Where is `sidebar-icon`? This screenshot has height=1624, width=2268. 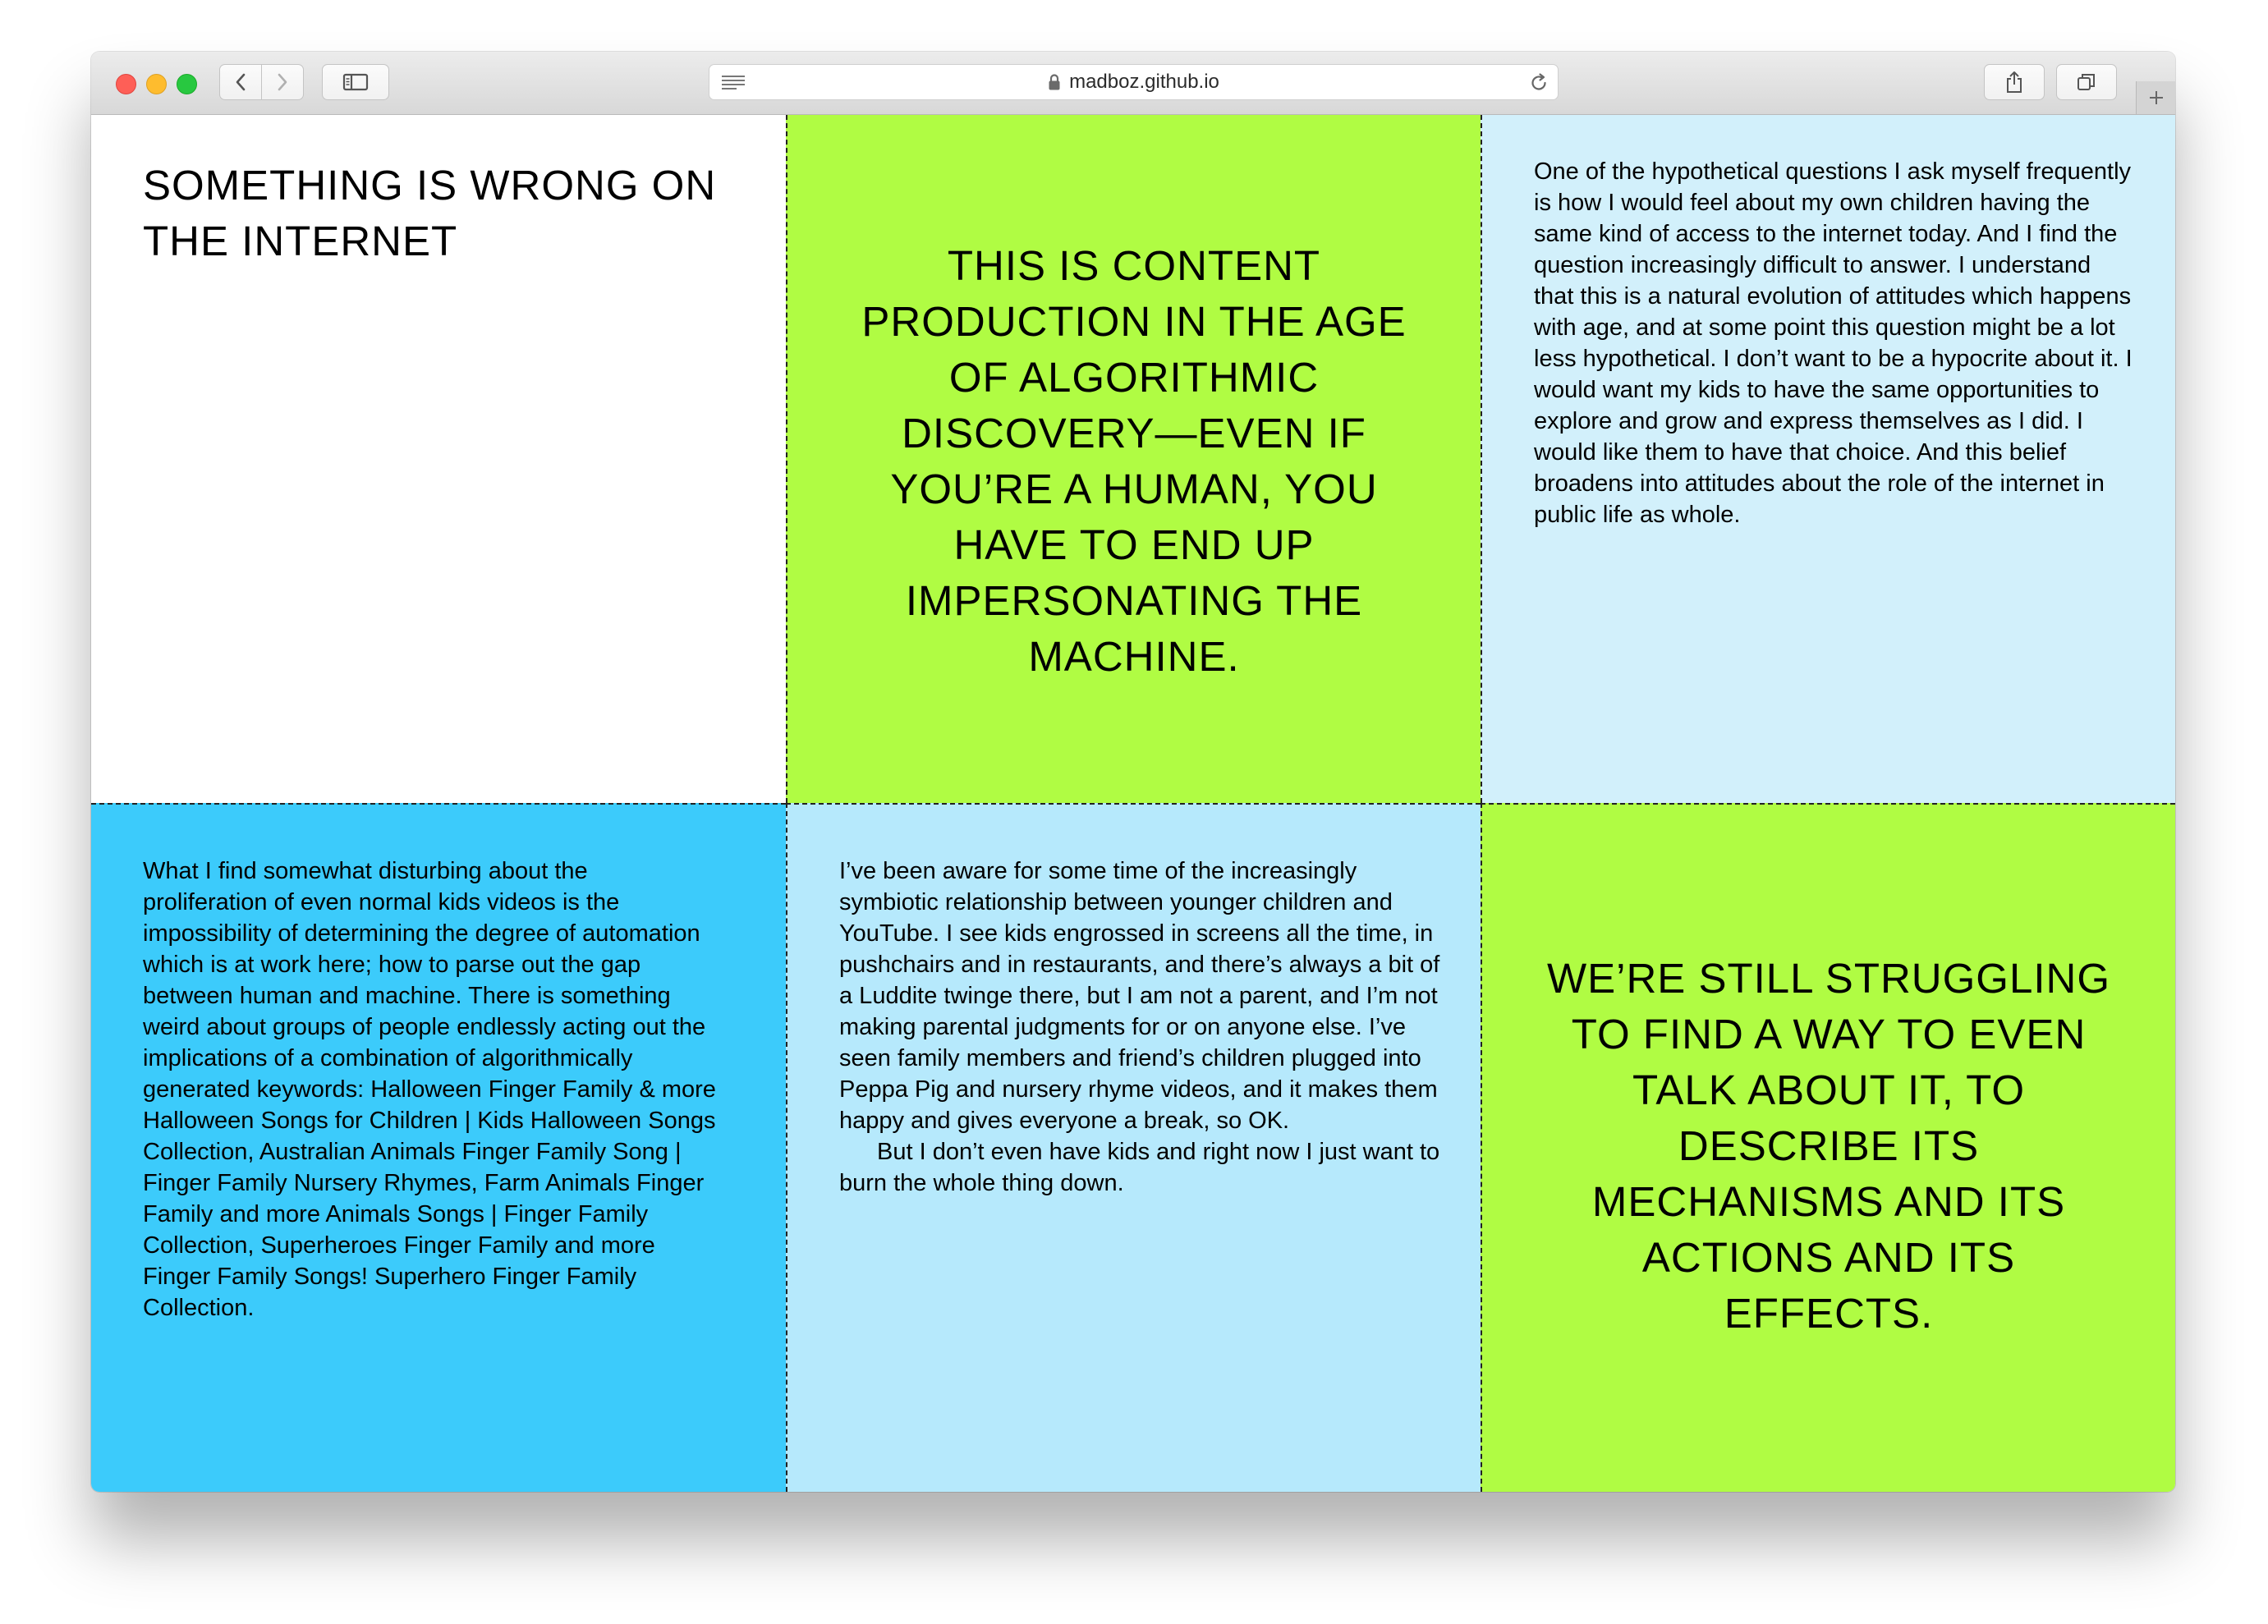
sidebar-icon is located at coordinates (355, 82).